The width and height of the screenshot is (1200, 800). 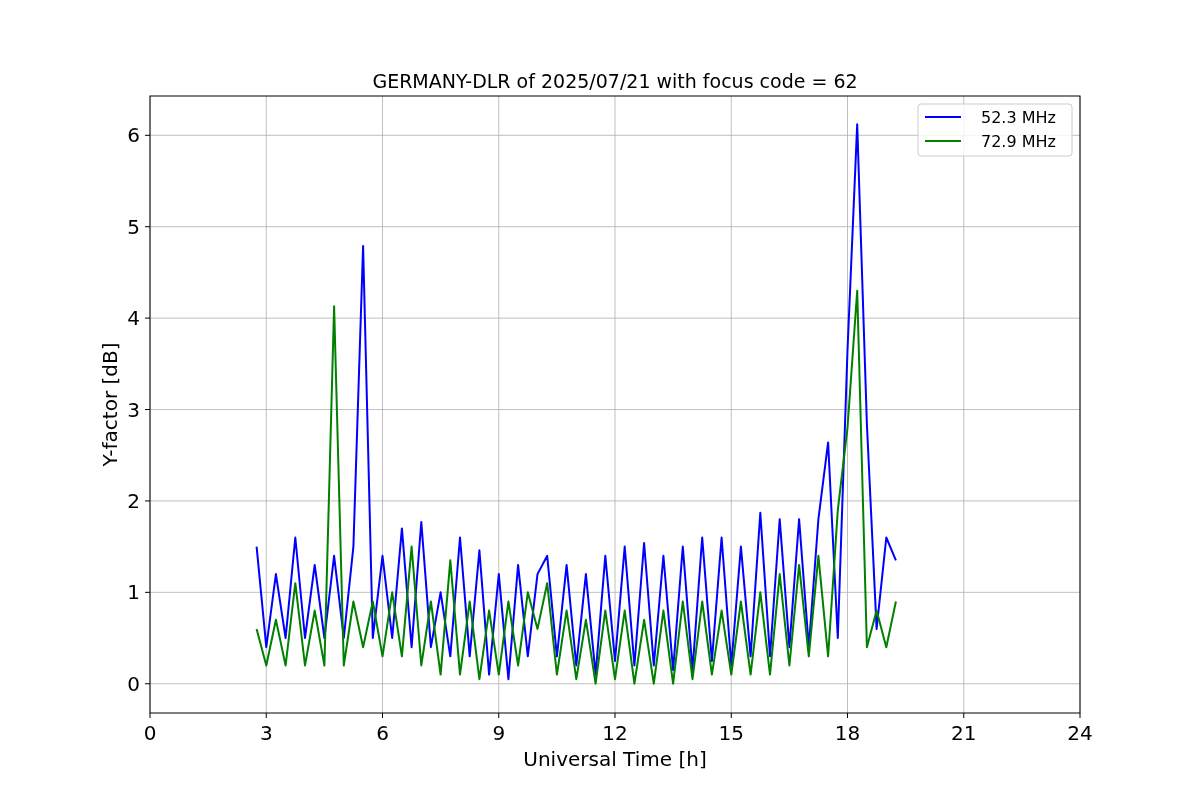 I want to click on tick-label: 18, so click(x=847, y=733).